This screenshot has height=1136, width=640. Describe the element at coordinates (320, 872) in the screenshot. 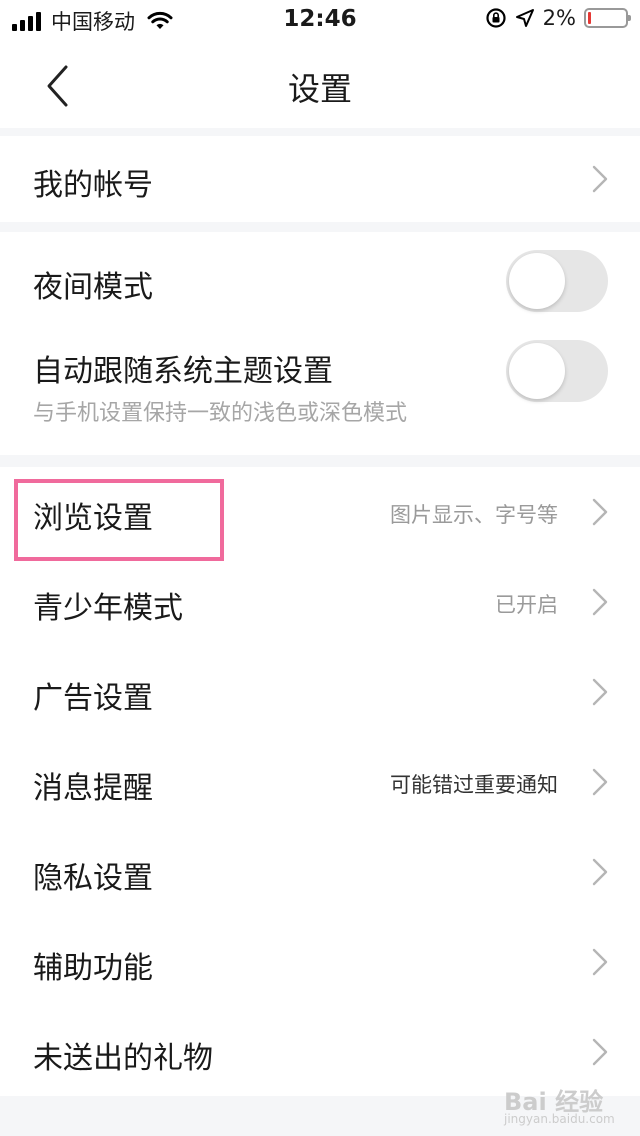

I see `settings-row-privacy: 隐私设置` at that location.